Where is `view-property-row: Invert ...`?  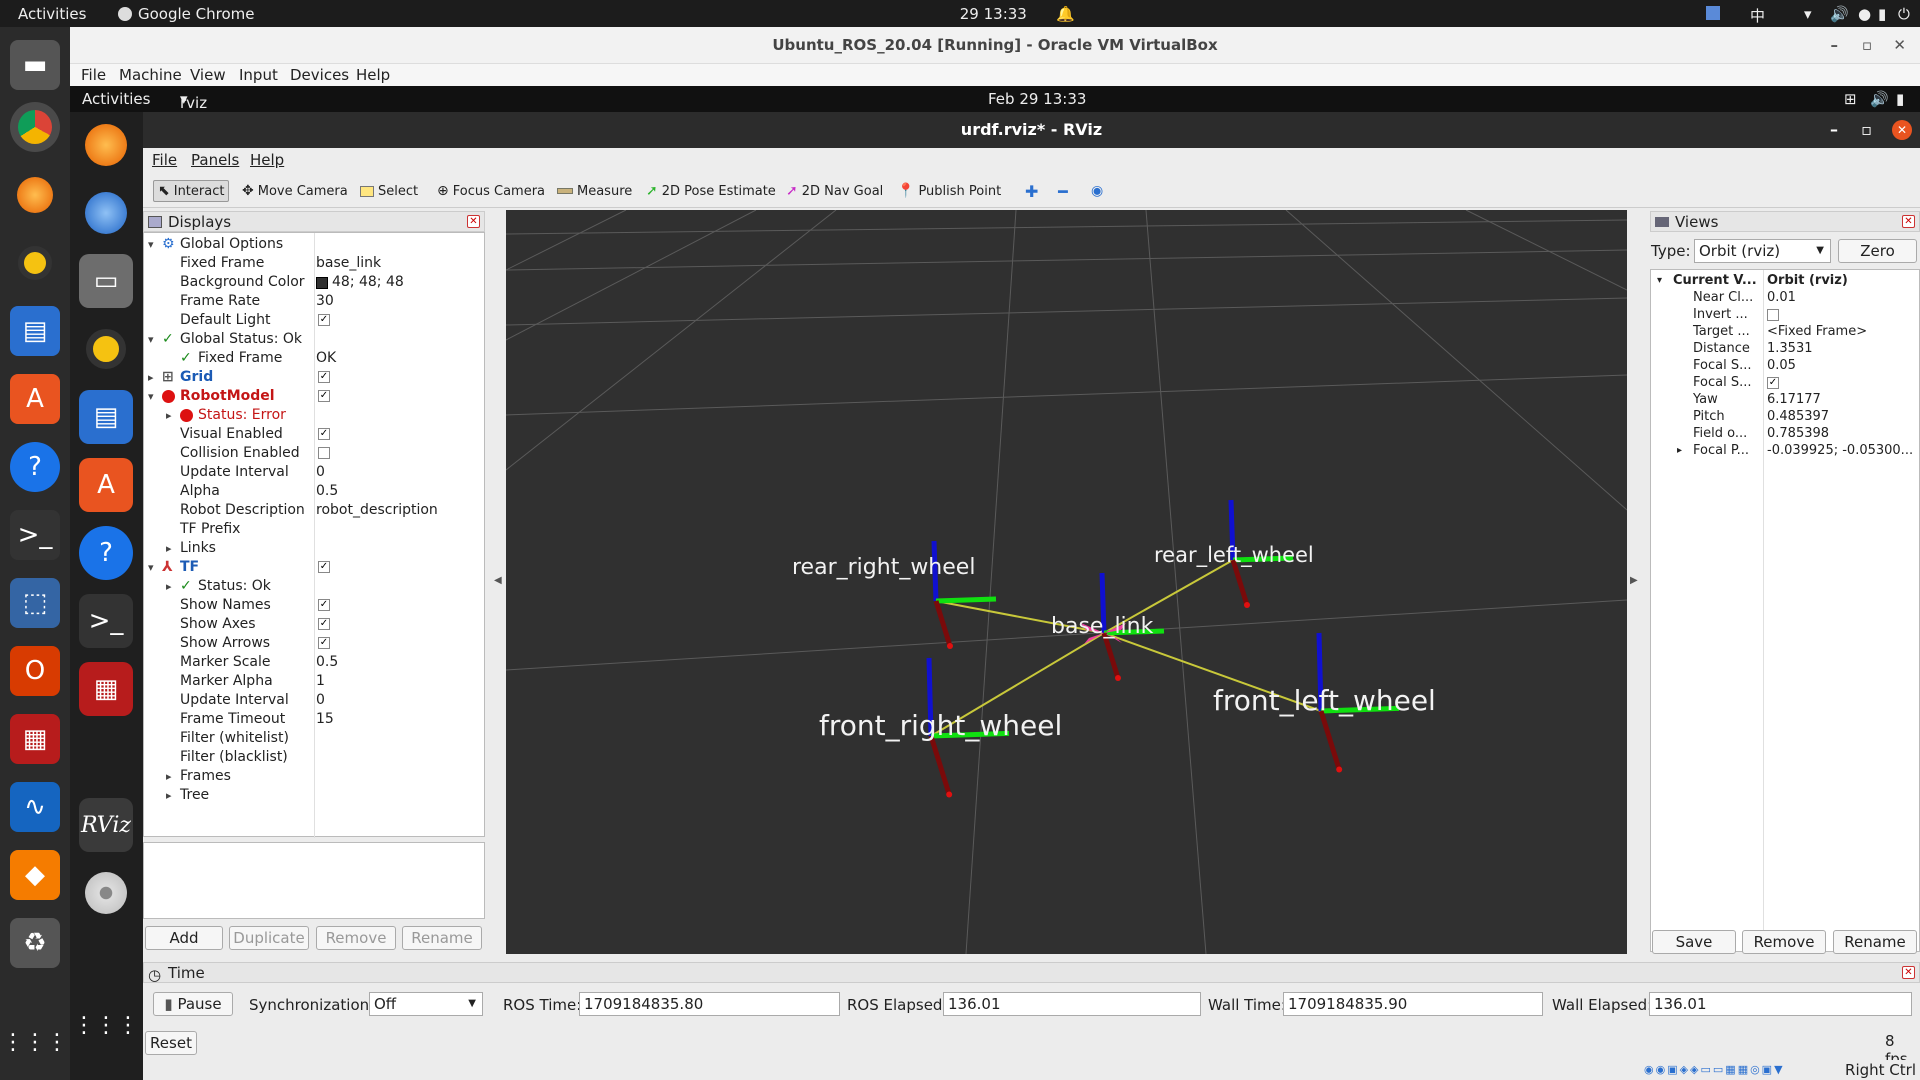
view-property-row: Invert ... is located at coordinates (1785, 314).